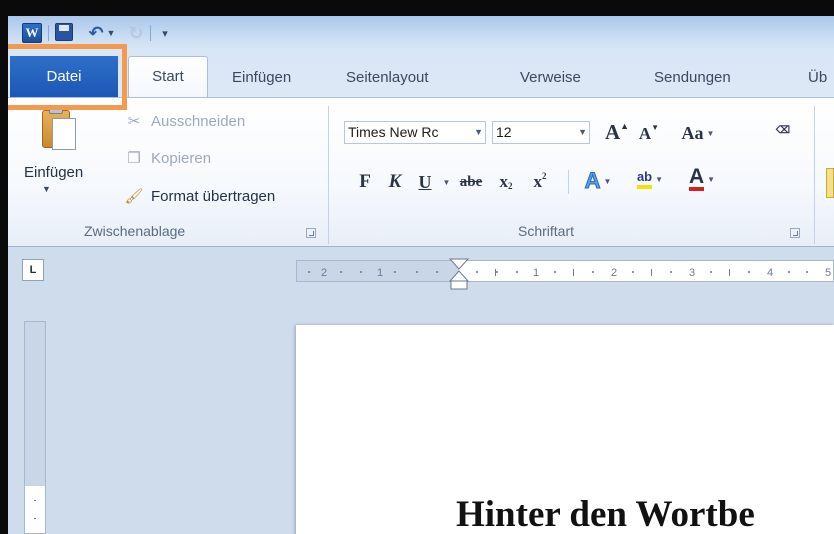 This screenshot has height=534, width=834. Describe the element at coordinates (692, 78) in the screenshot. I see `tab-mailings: Sendungen` at that location.